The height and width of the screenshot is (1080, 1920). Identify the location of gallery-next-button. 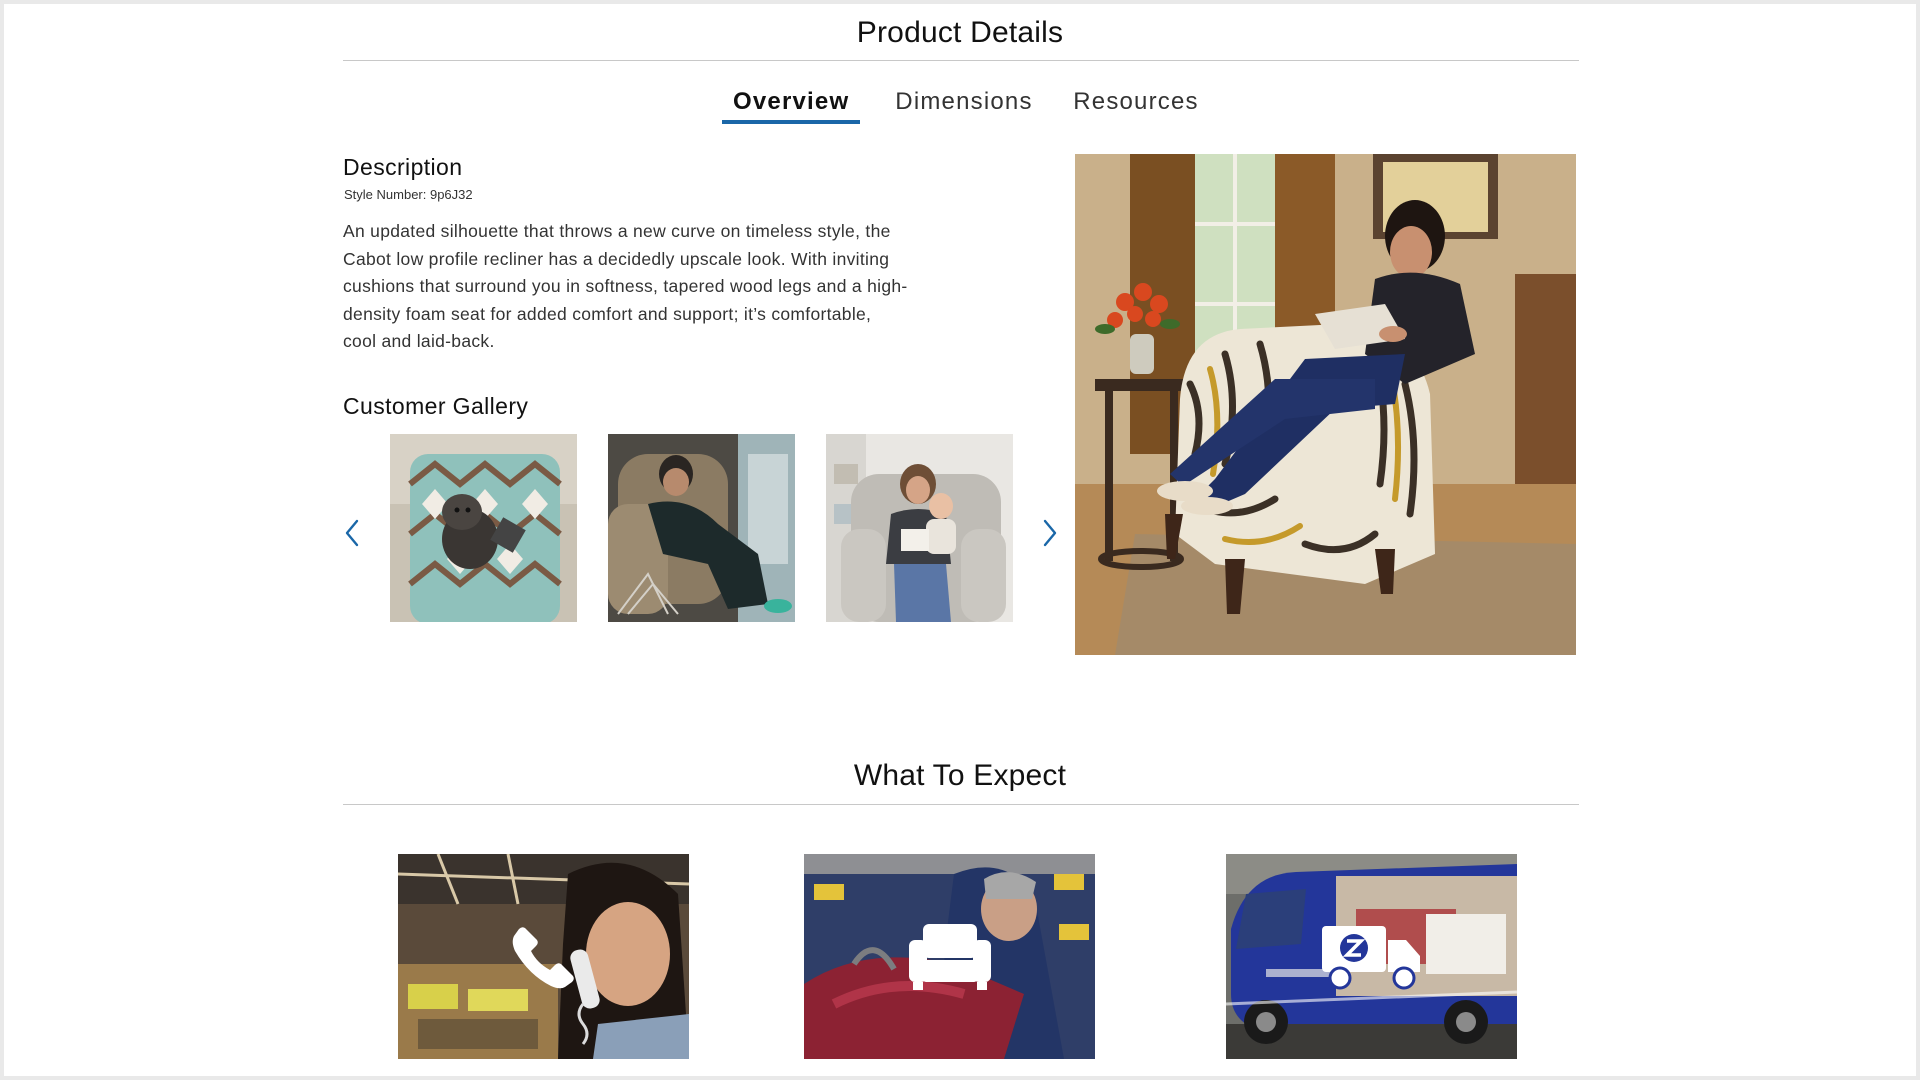
(1050, 533).